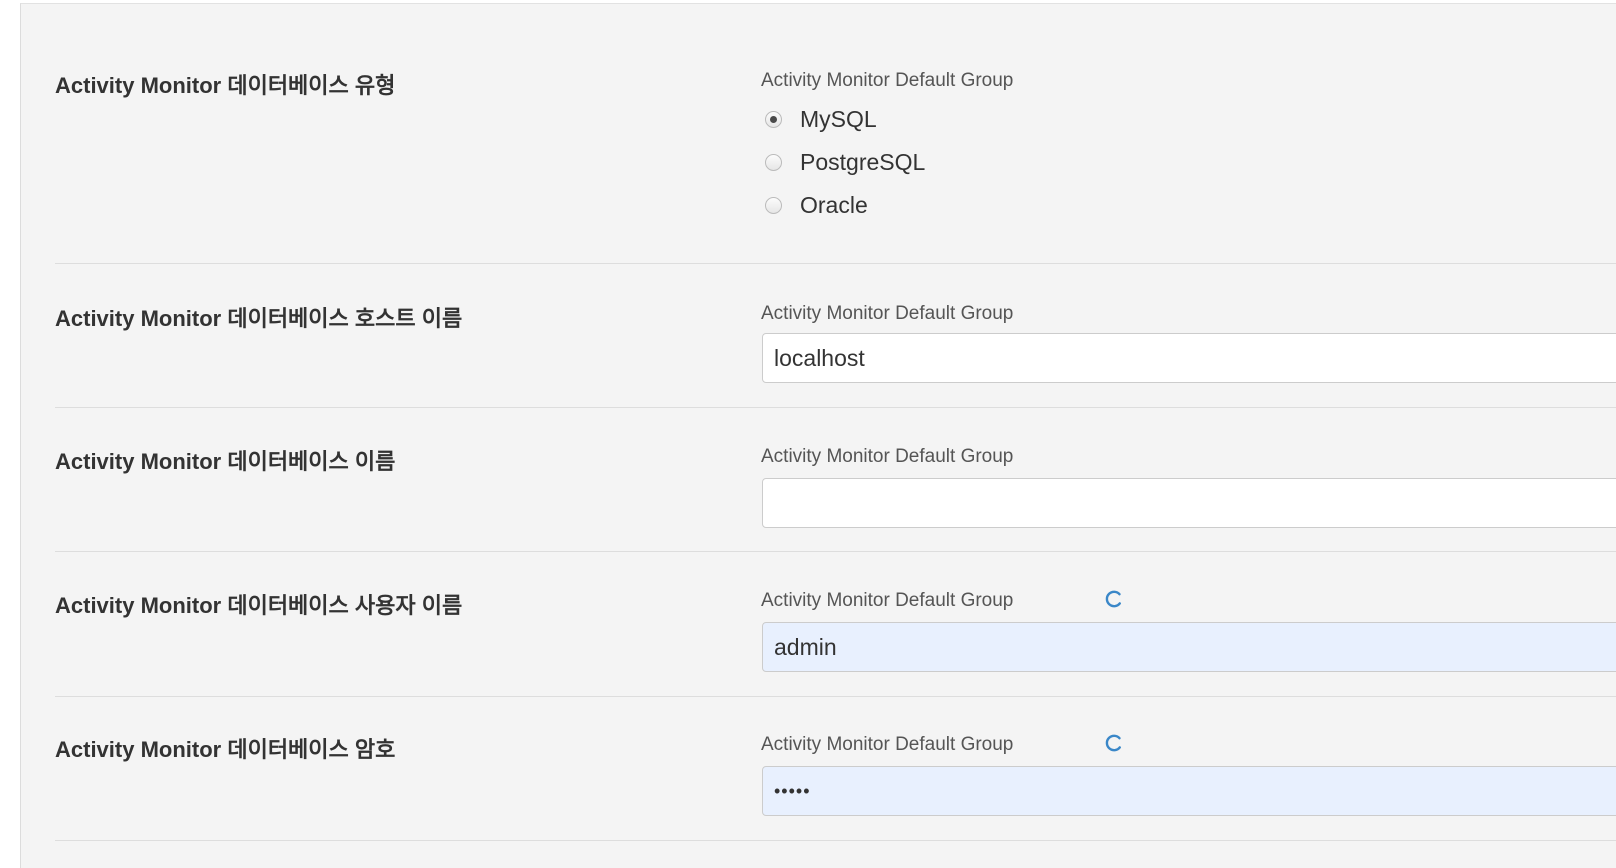  Describe the element at coordinates (773, 119) in the screenshot. I see `radio-button-checked` at that location.